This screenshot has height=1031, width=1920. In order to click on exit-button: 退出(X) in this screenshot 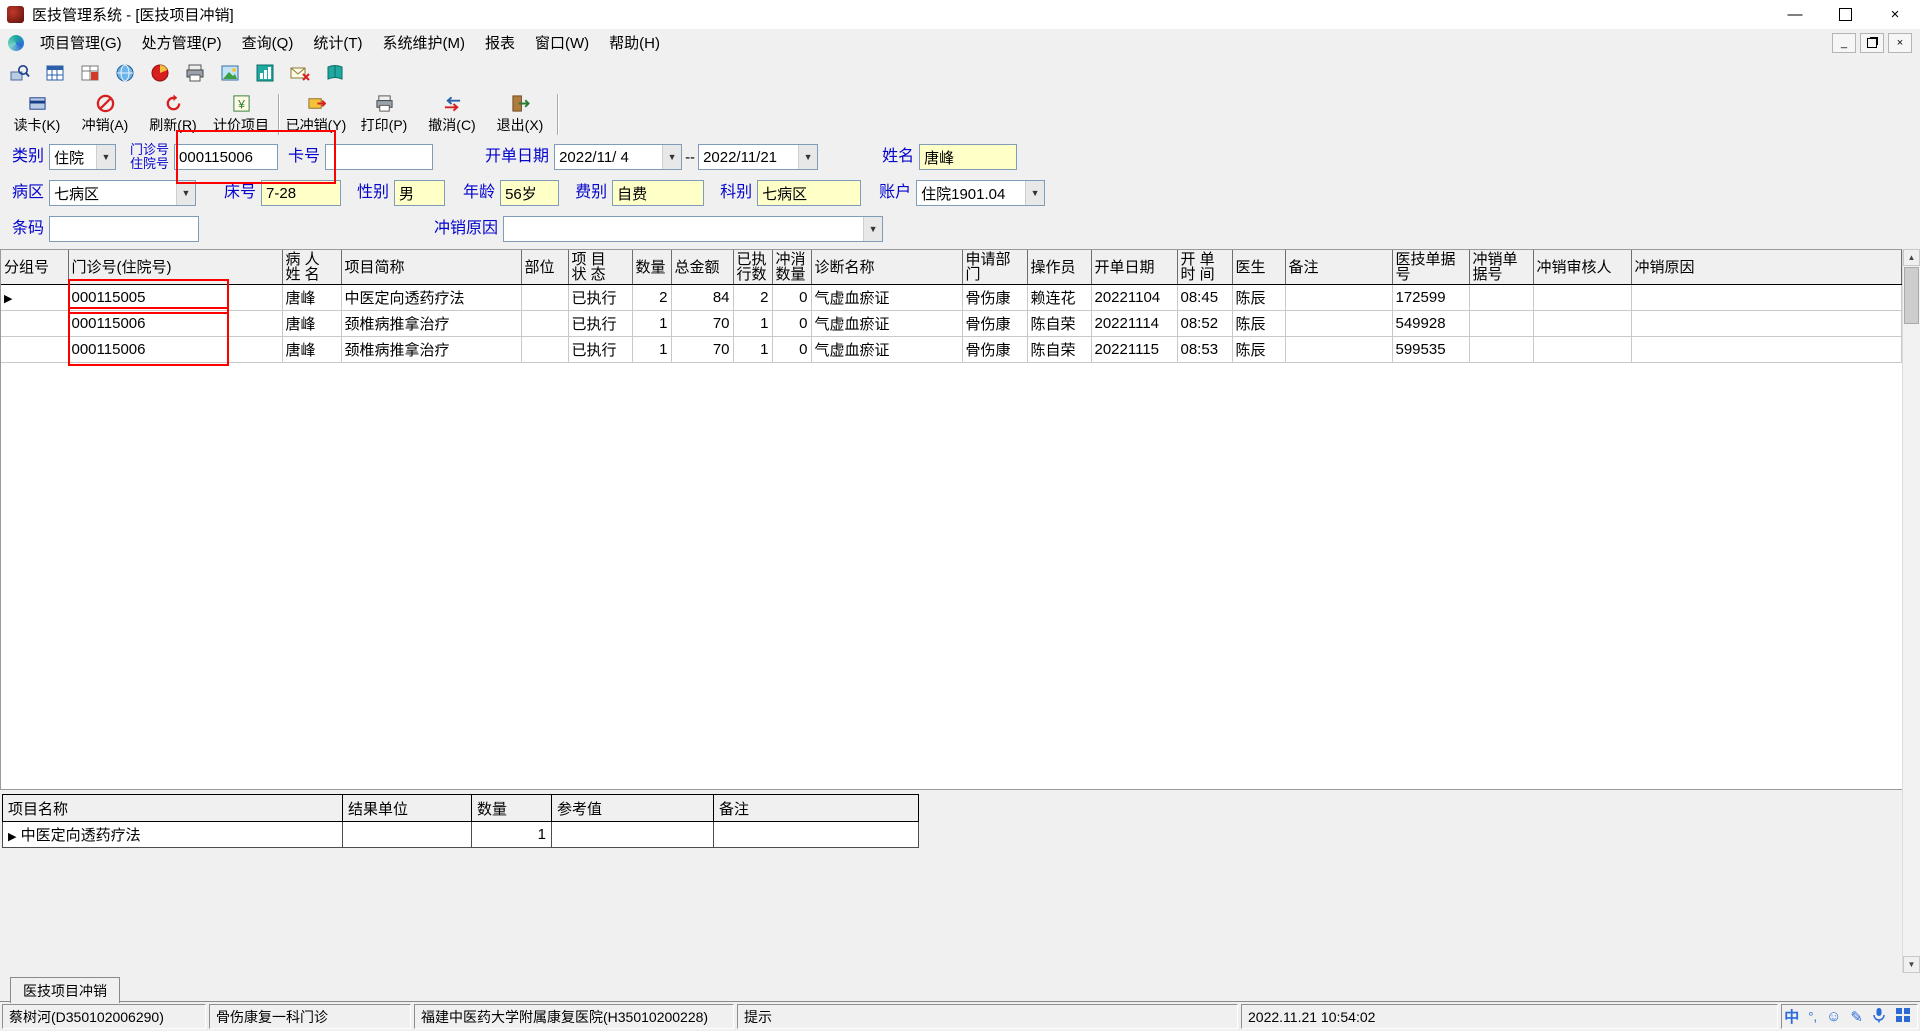, I will do `click(520, 114)`.